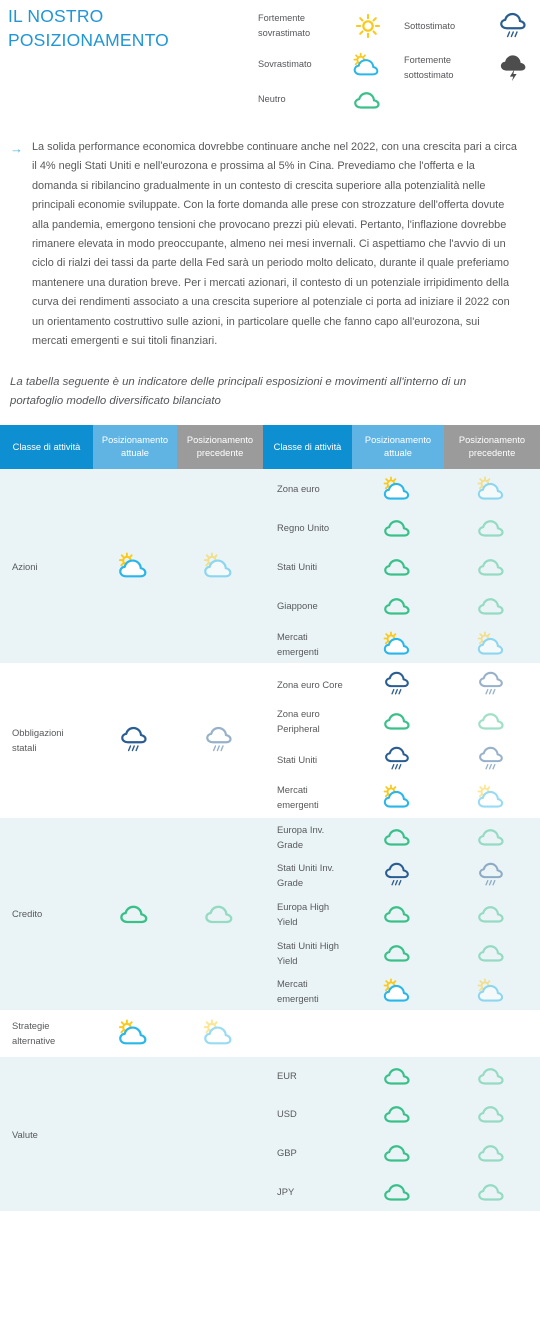 The image size is (540, 1333). What do you see at coordinates (472, 26) in the screenshot?
I see `legend-item-sottostimato: Sottostimato` at bounding box center [472, 26].